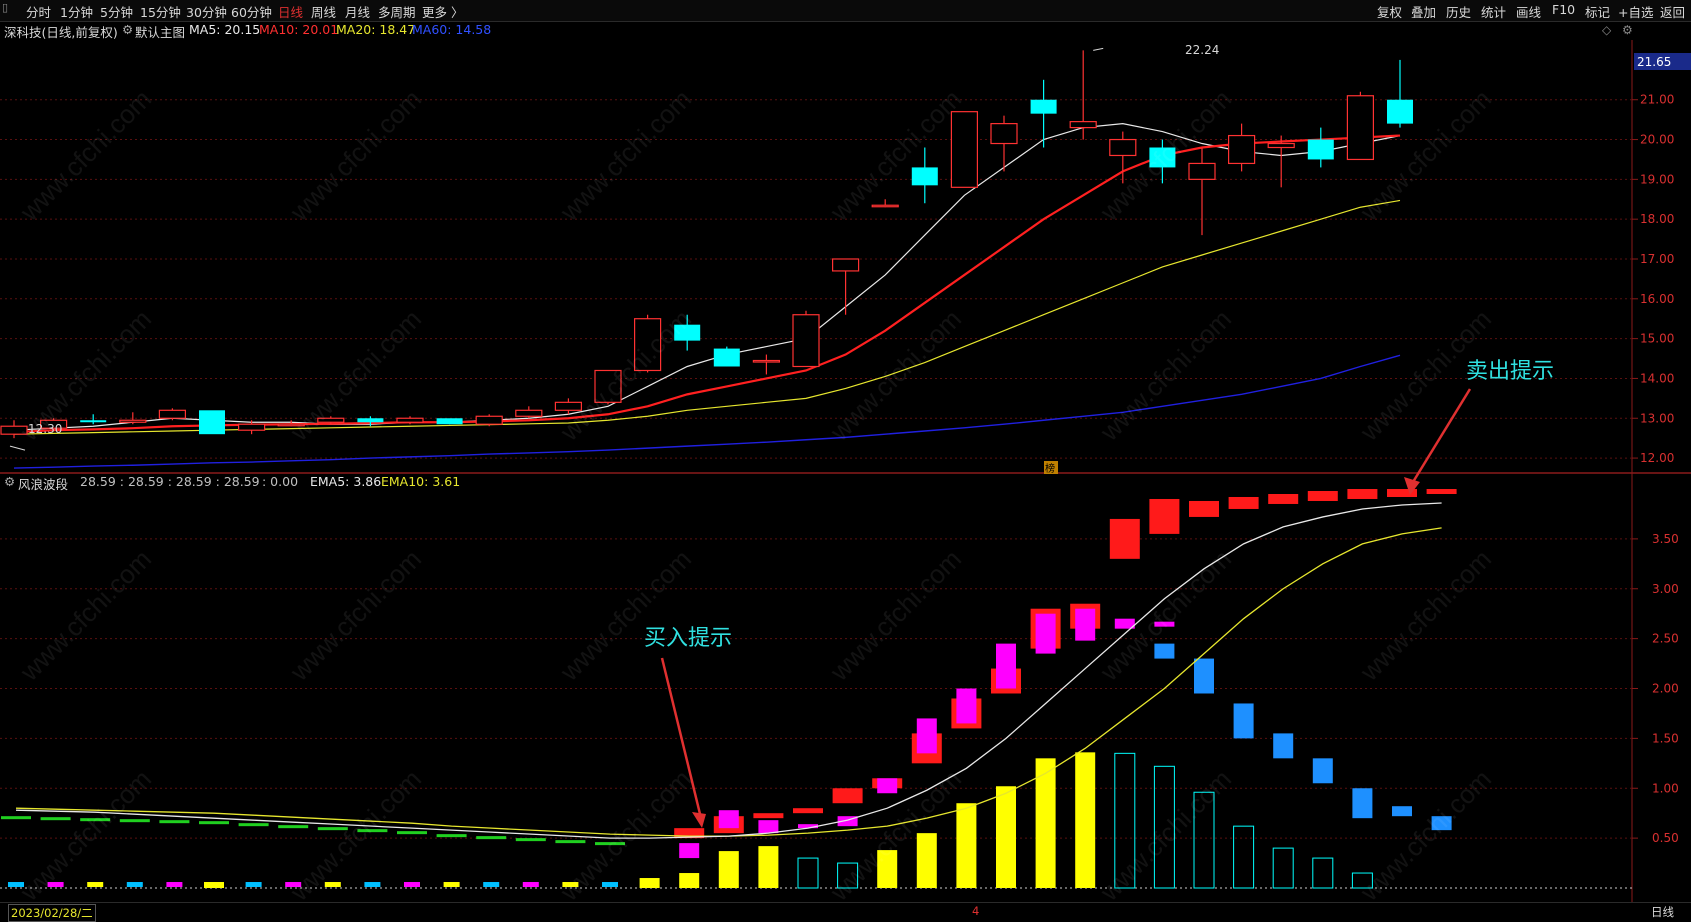 This screenshot has width=1691, height=922. I want to click on settings-icon: ⚙, so click(127, 29).